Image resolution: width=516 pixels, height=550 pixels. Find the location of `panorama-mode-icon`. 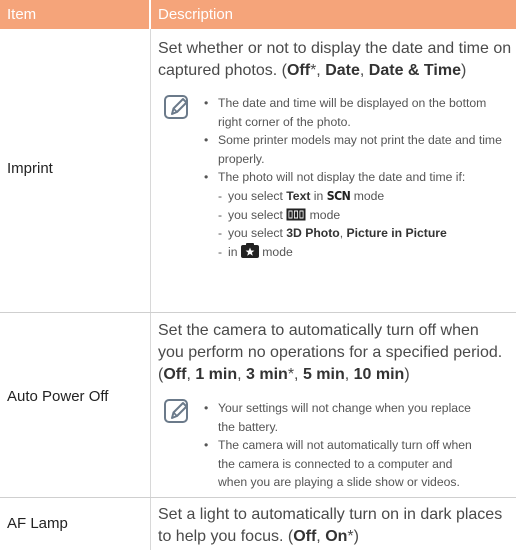

panorama-mode-icon is located at coordinates (296, 214).